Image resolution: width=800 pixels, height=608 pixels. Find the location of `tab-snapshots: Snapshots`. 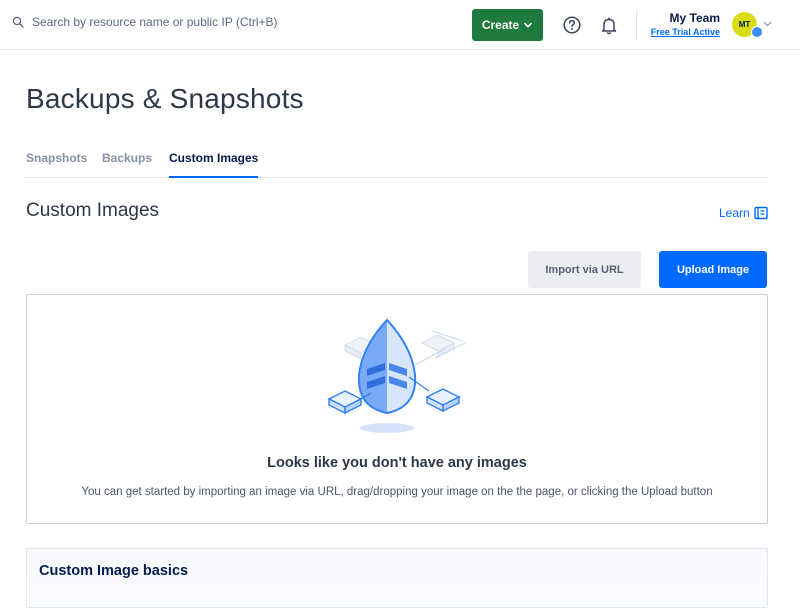

tab-snapshots: Snapshots is located at coordinates (56, 164).